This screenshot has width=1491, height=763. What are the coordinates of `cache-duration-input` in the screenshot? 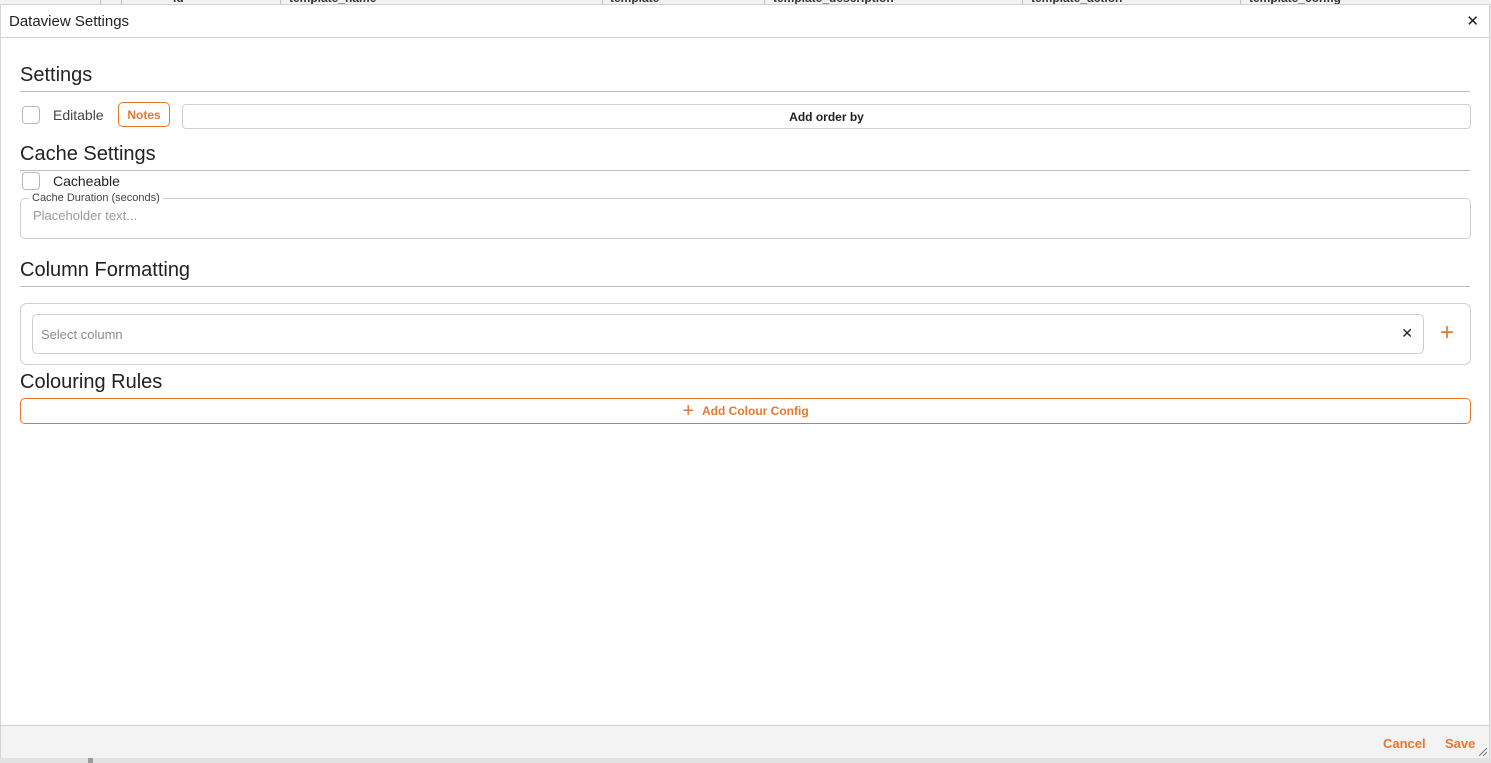 It's located at (733, 215).